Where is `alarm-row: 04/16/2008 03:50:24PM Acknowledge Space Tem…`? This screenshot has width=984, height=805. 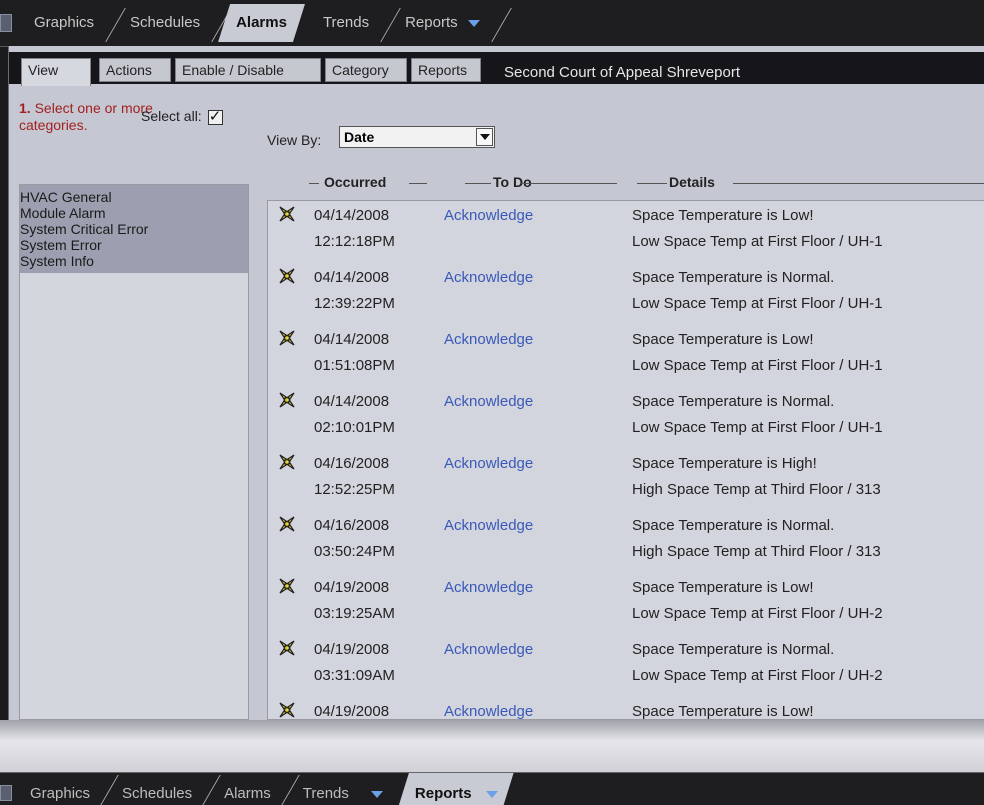 alarm-row: 04/16/2008 03:50:24PM Acknowledge Space Tem… is located at coordinates (626, 542).